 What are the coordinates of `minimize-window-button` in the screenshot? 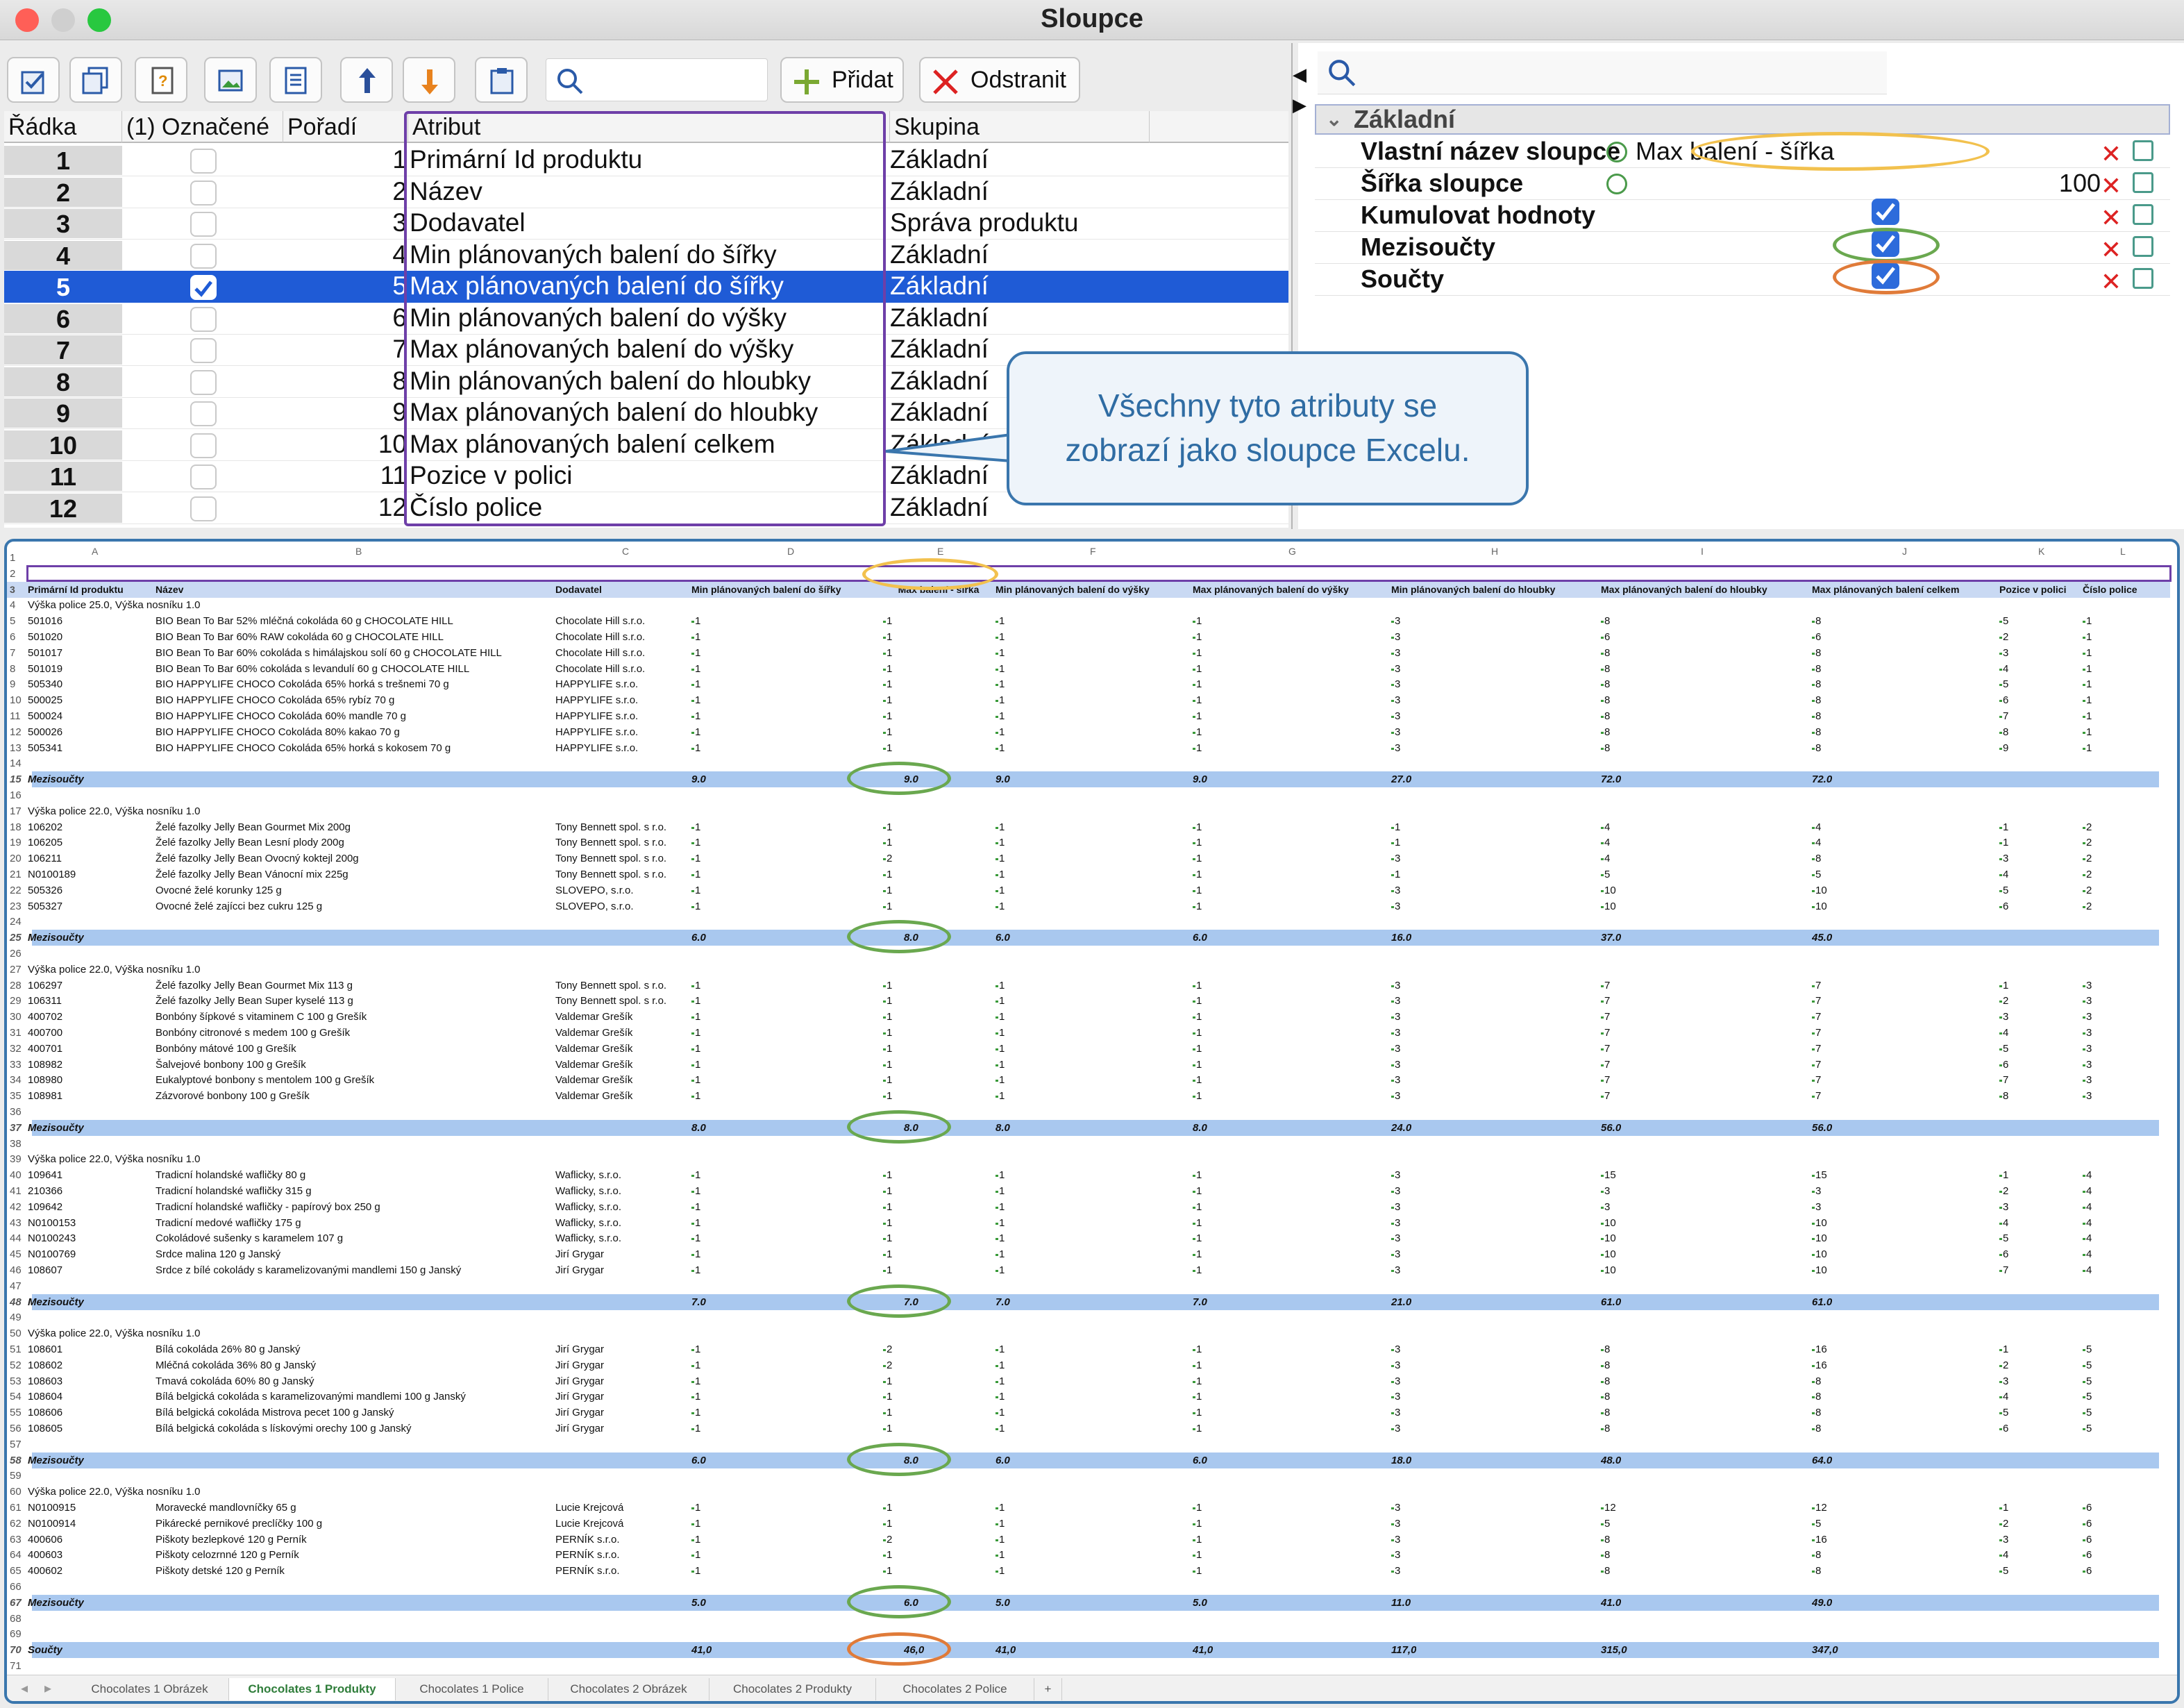 It's located at (63, 20).